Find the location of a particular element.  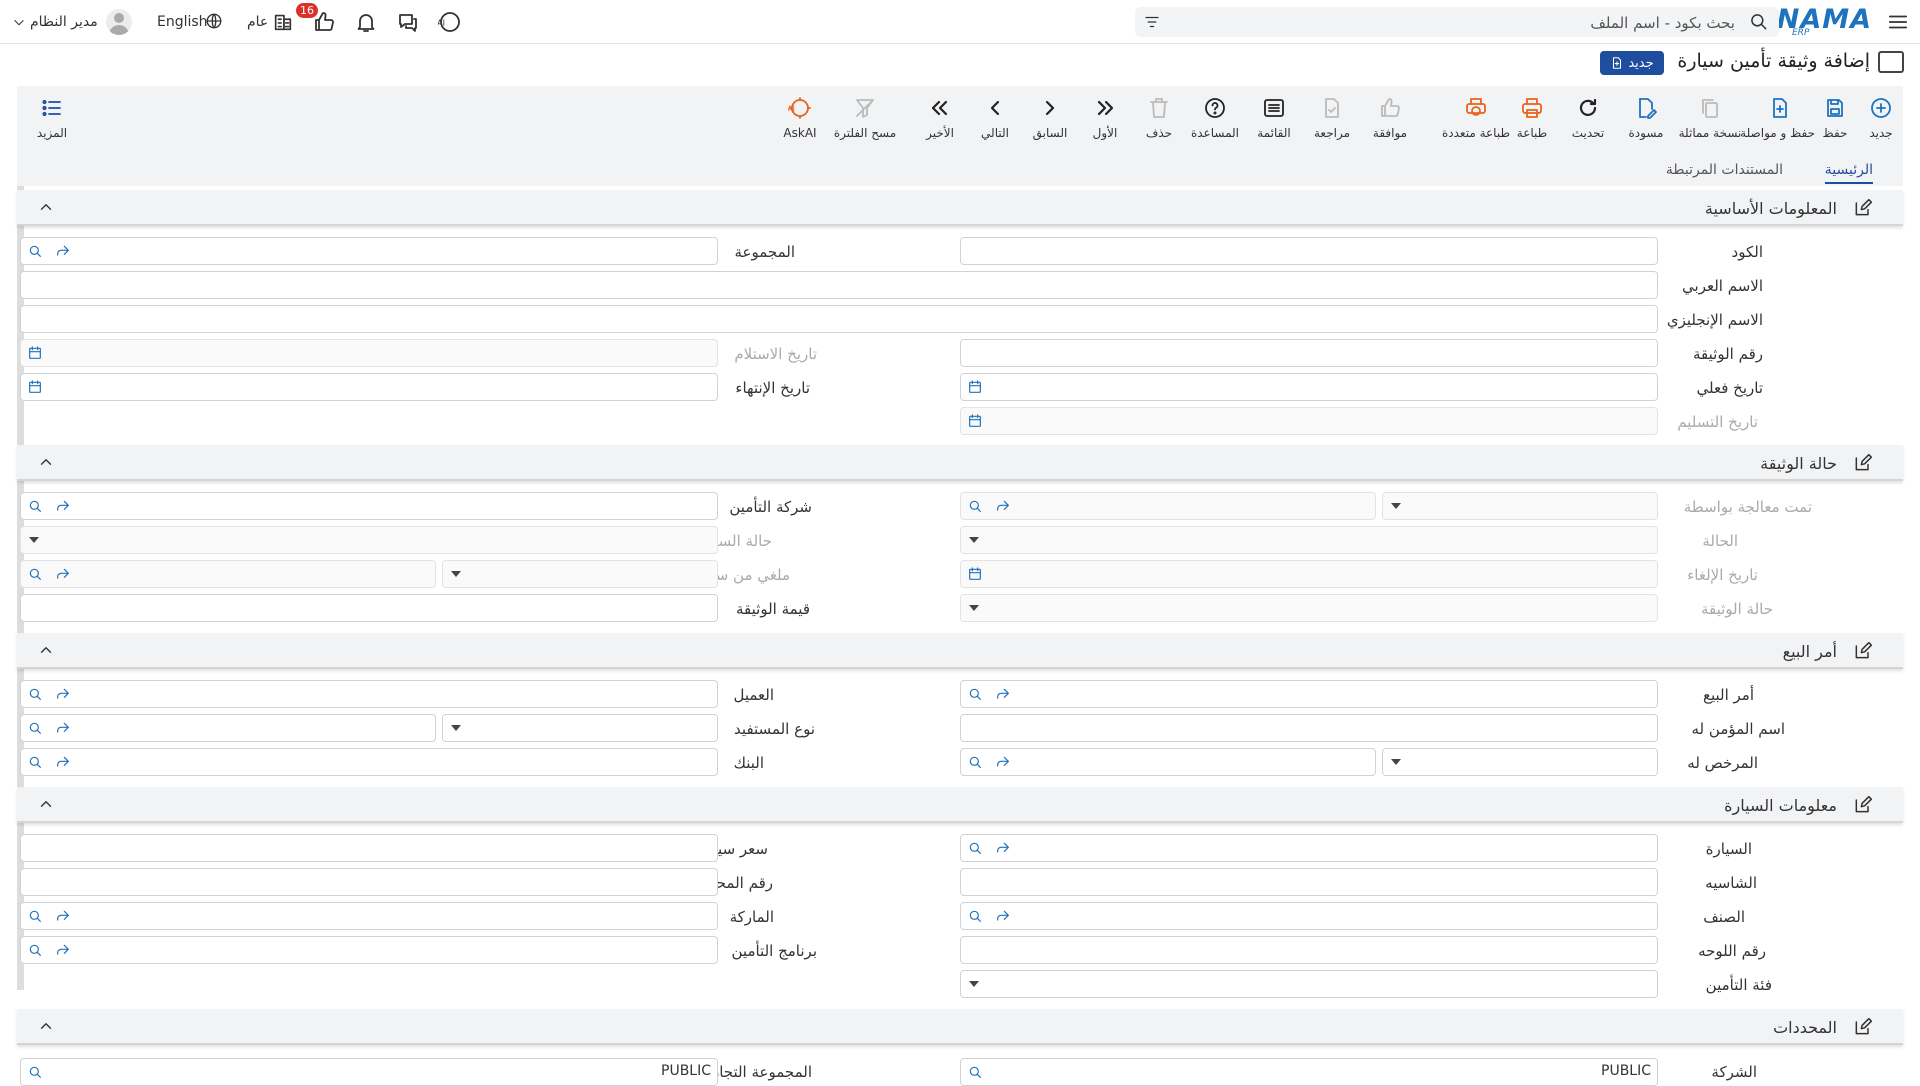

beneficiary-type-select is located at coordinates (580, 728).